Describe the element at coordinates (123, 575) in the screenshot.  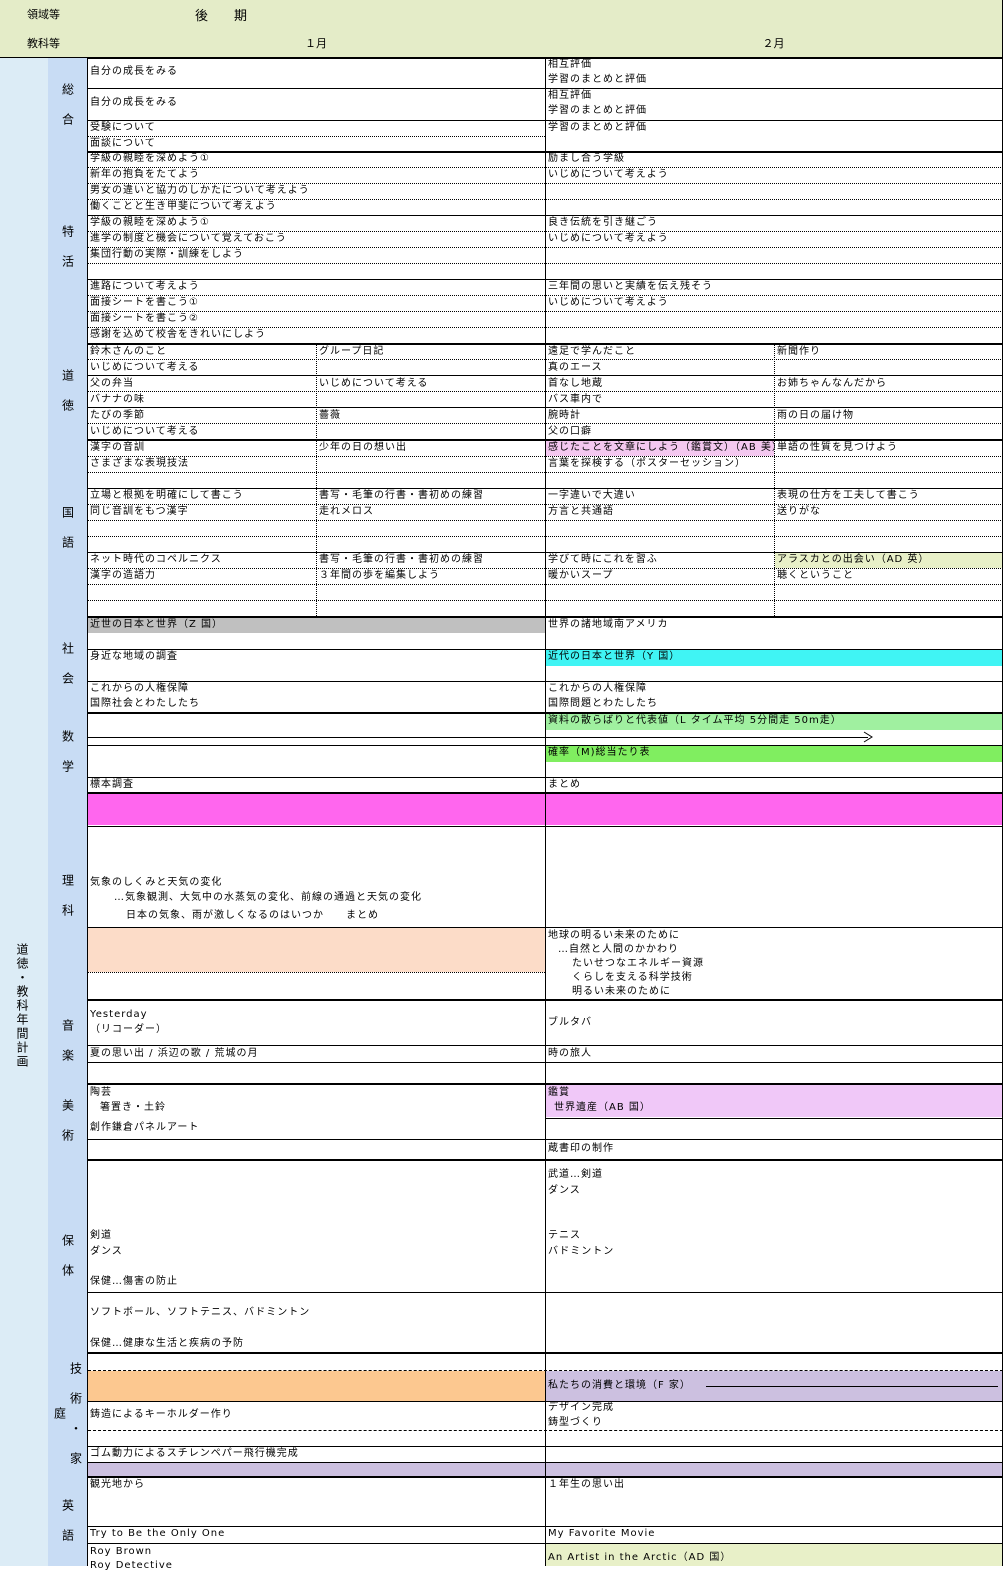
I see `kokugo-cell: 漢字の造語力` at that location.